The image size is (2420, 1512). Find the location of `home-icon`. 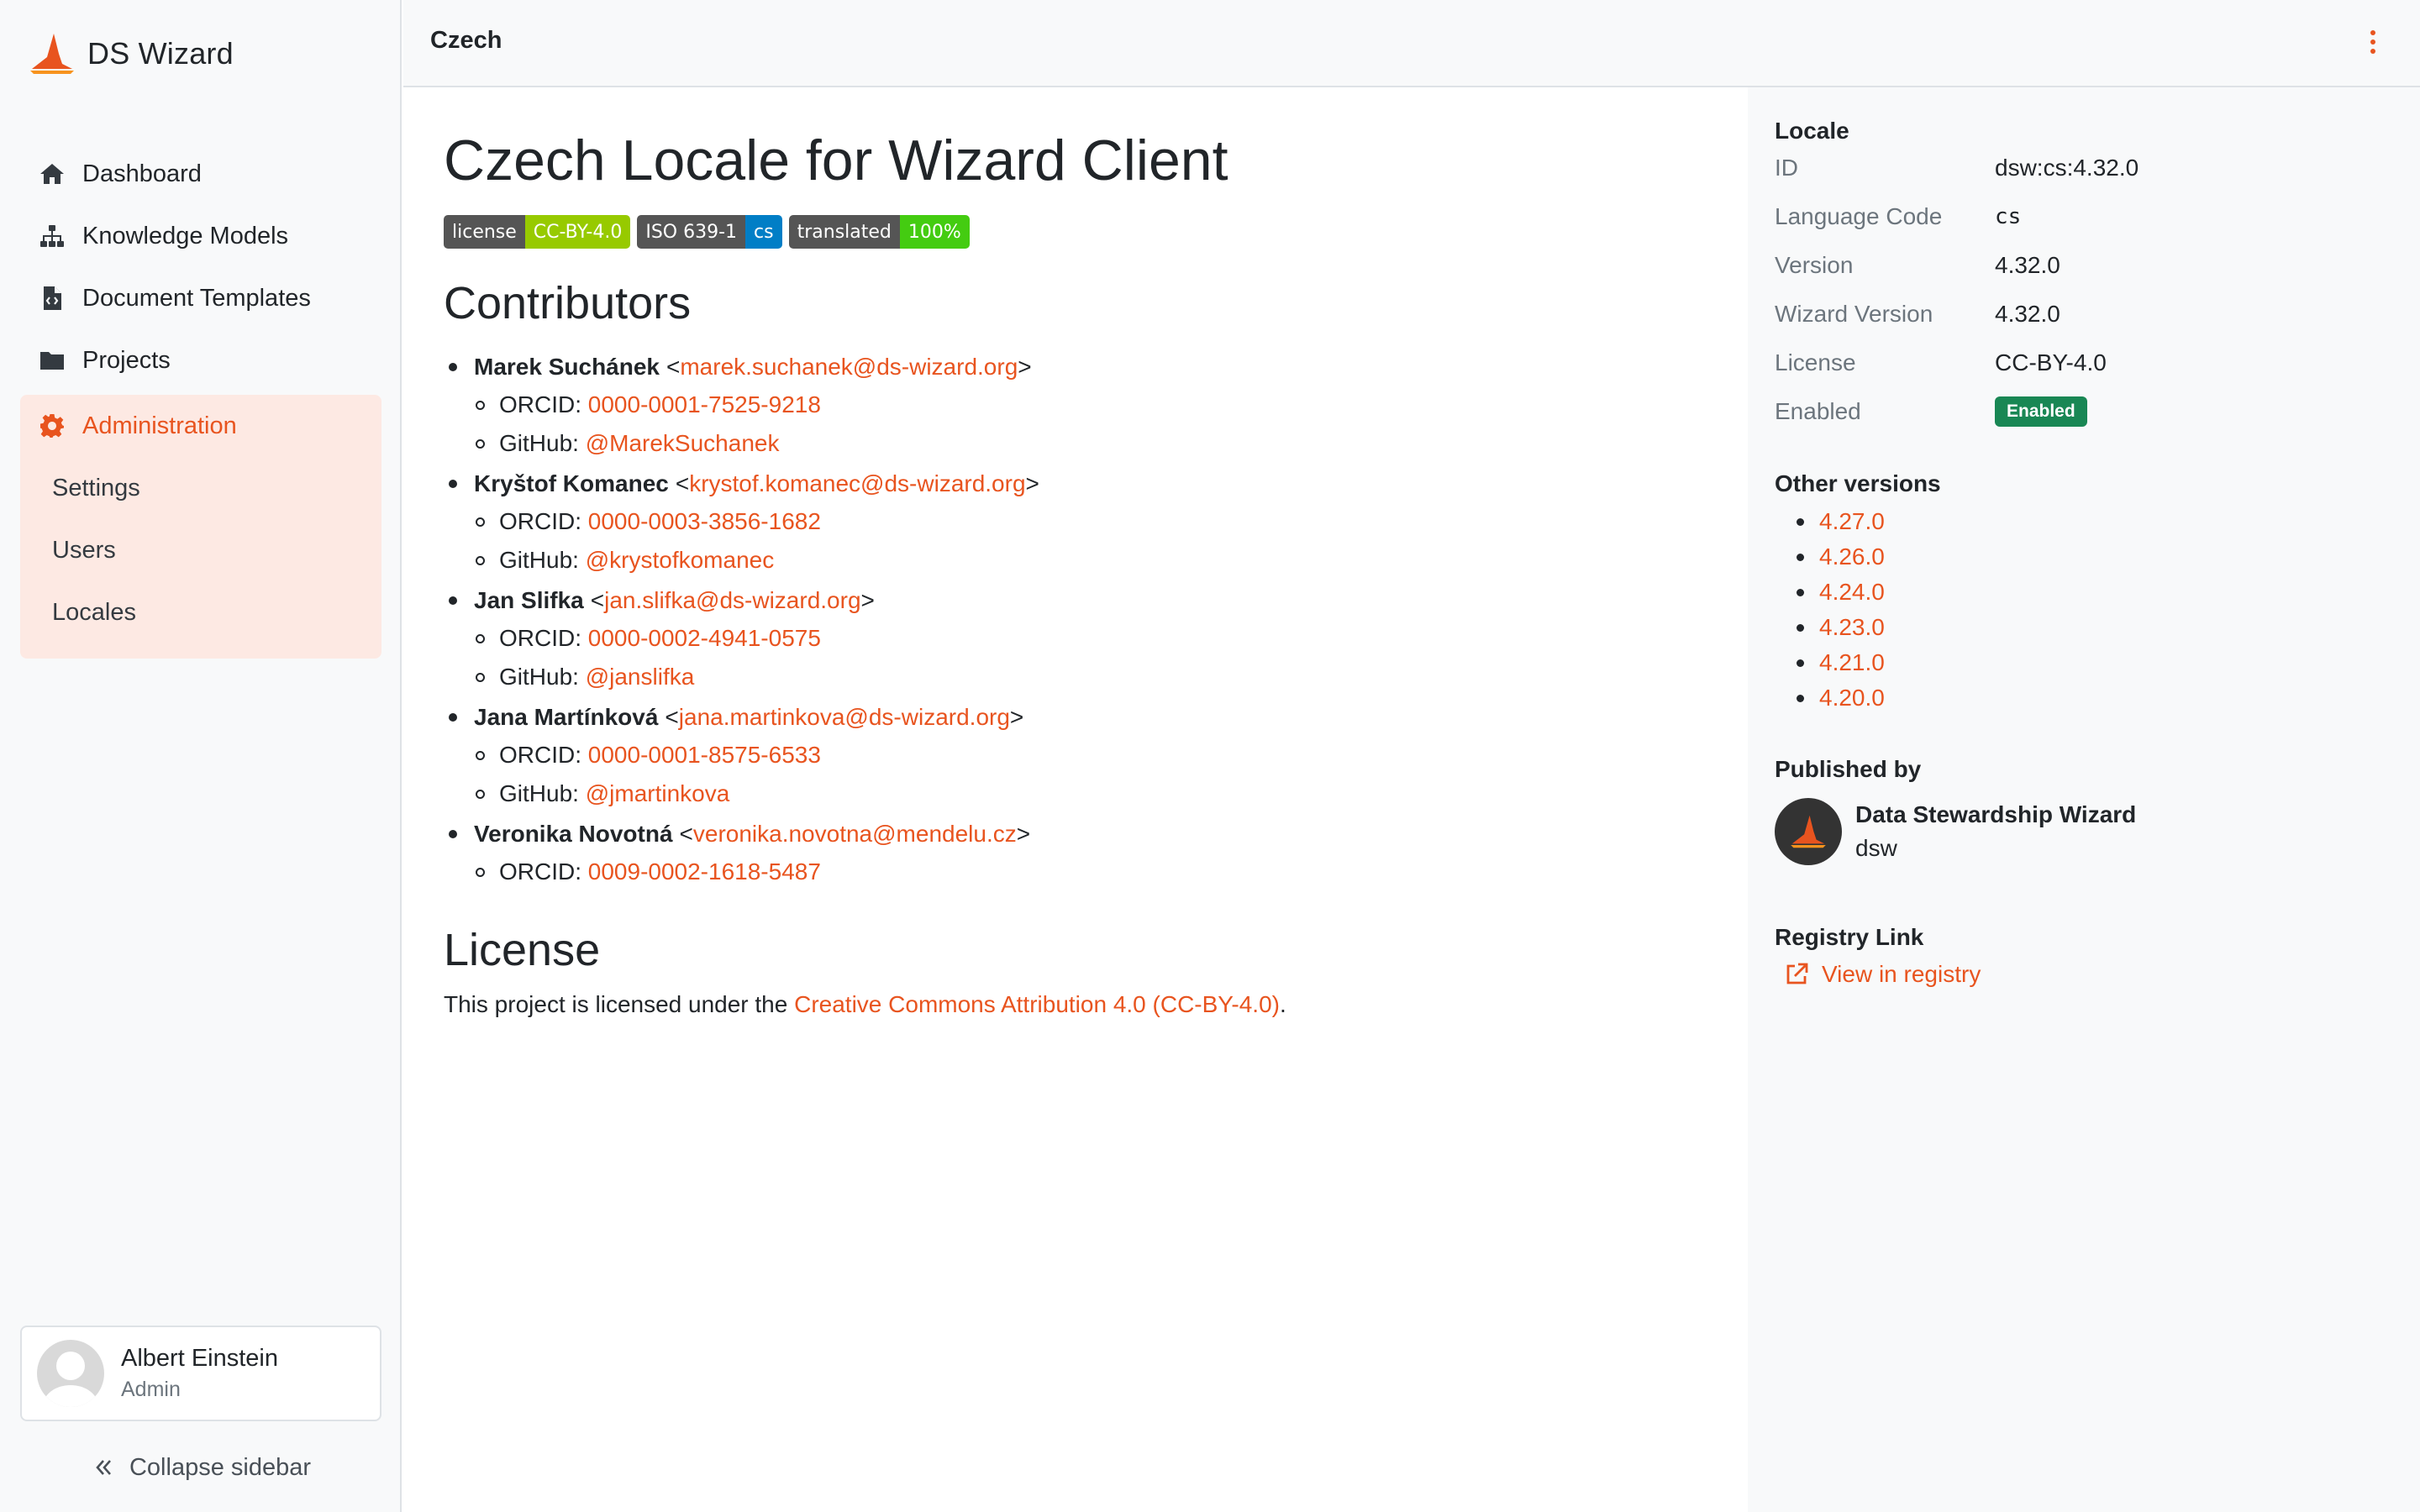

home-icon is located at coordinates (52, 174).